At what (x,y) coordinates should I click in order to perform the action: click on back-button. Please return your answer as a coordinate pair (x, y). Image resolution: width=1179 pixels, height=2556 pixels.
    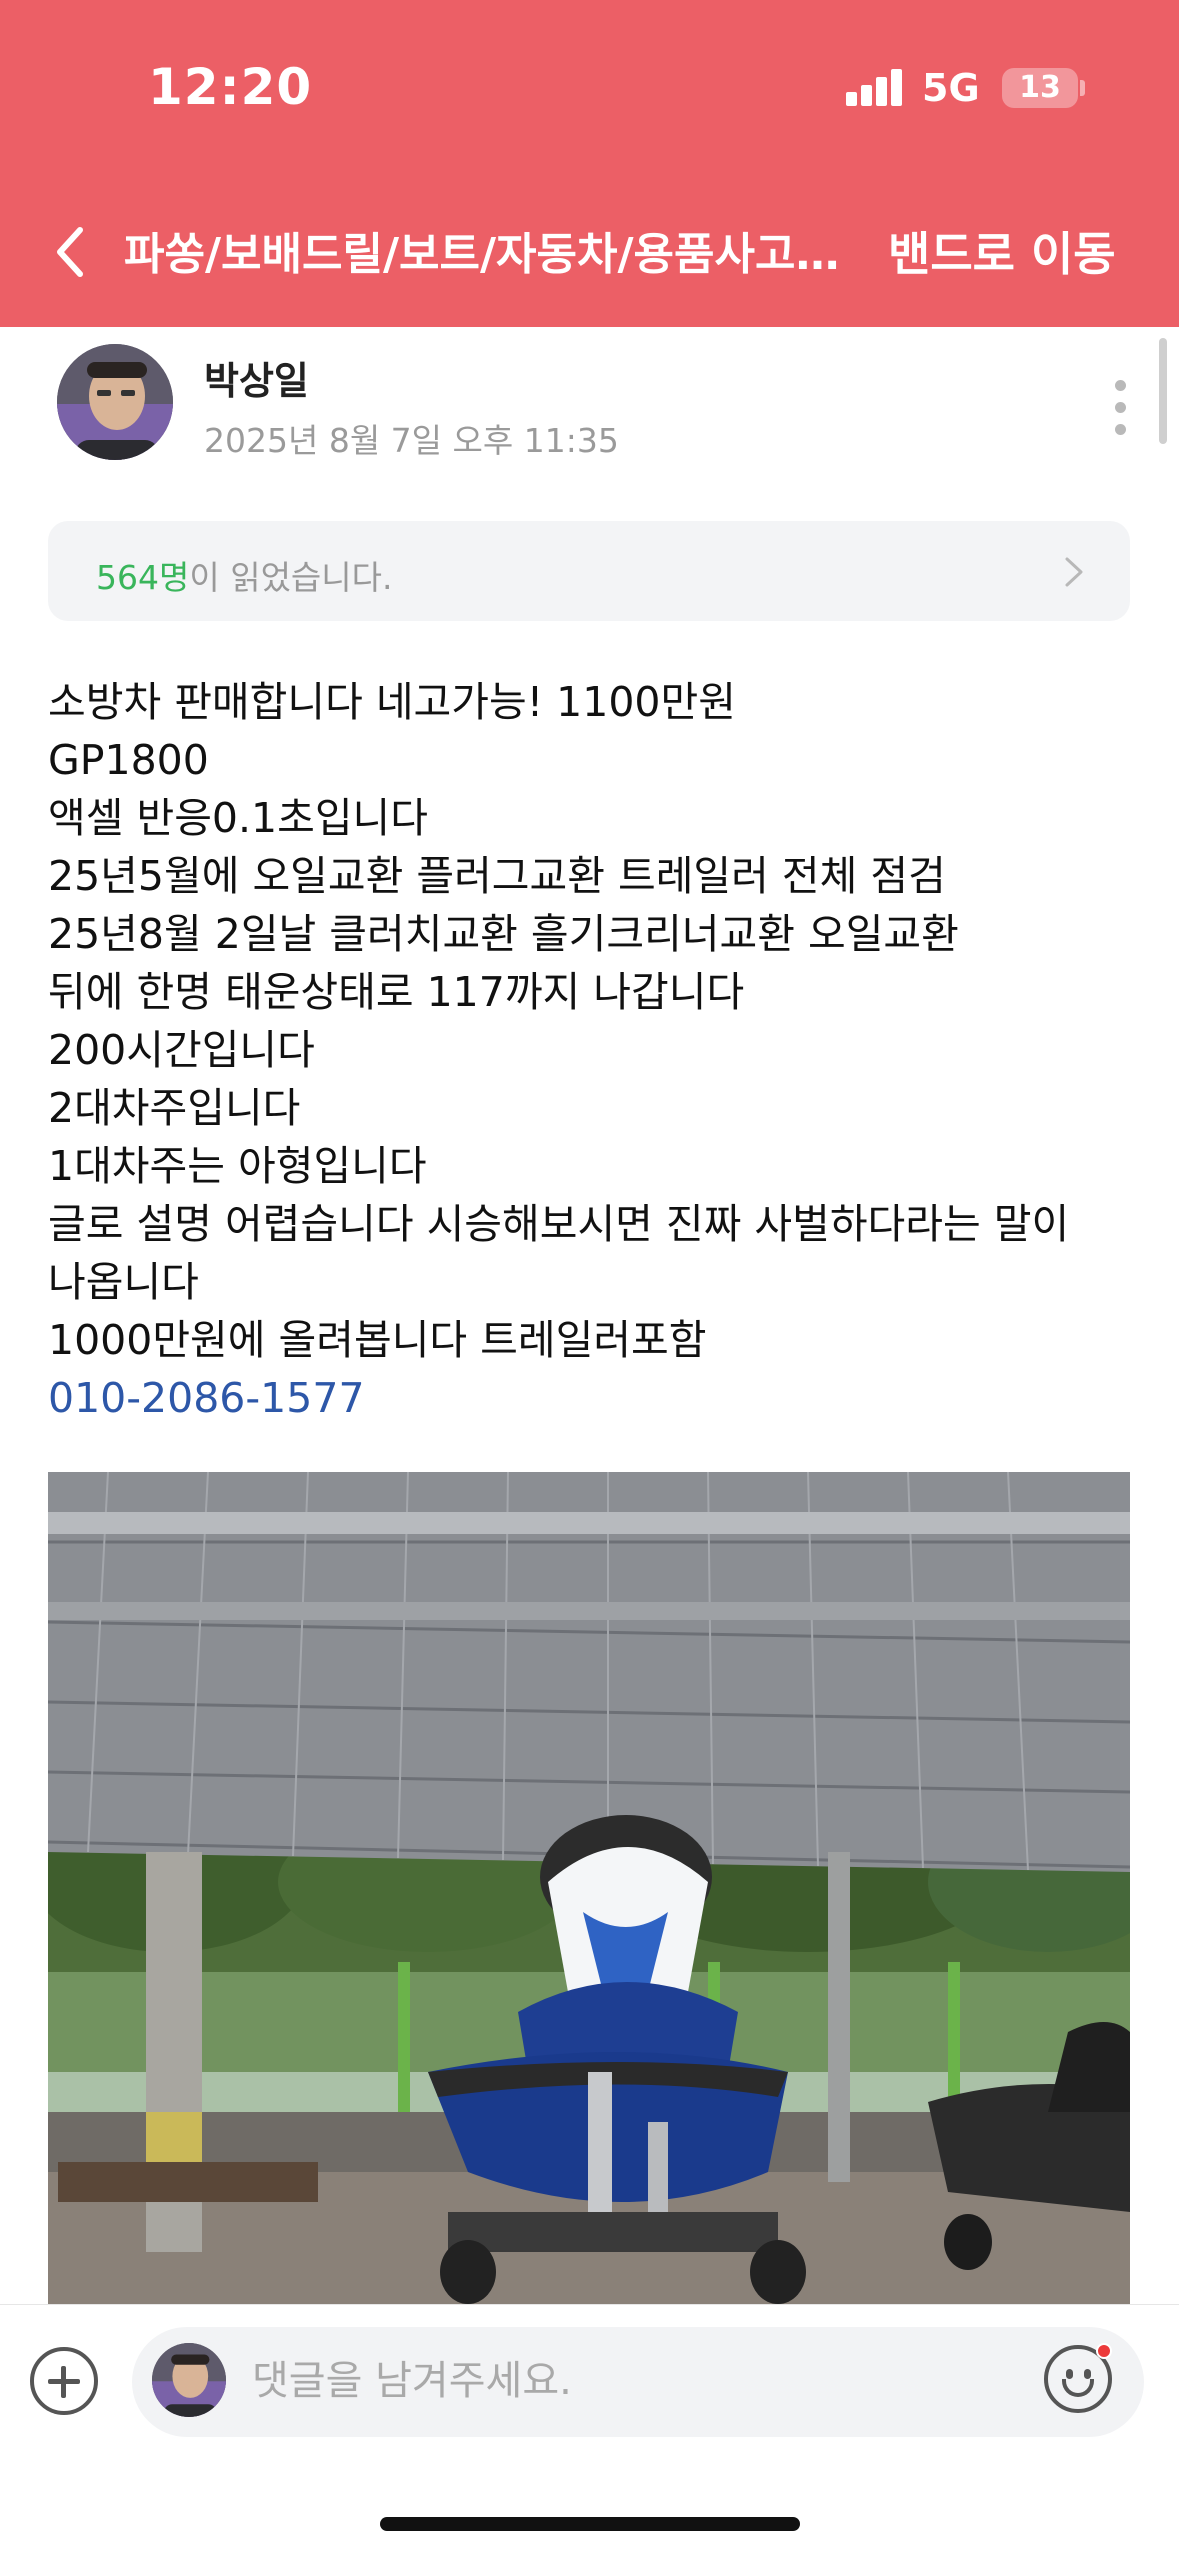
    Looking at the image, I should click on (73, 252).